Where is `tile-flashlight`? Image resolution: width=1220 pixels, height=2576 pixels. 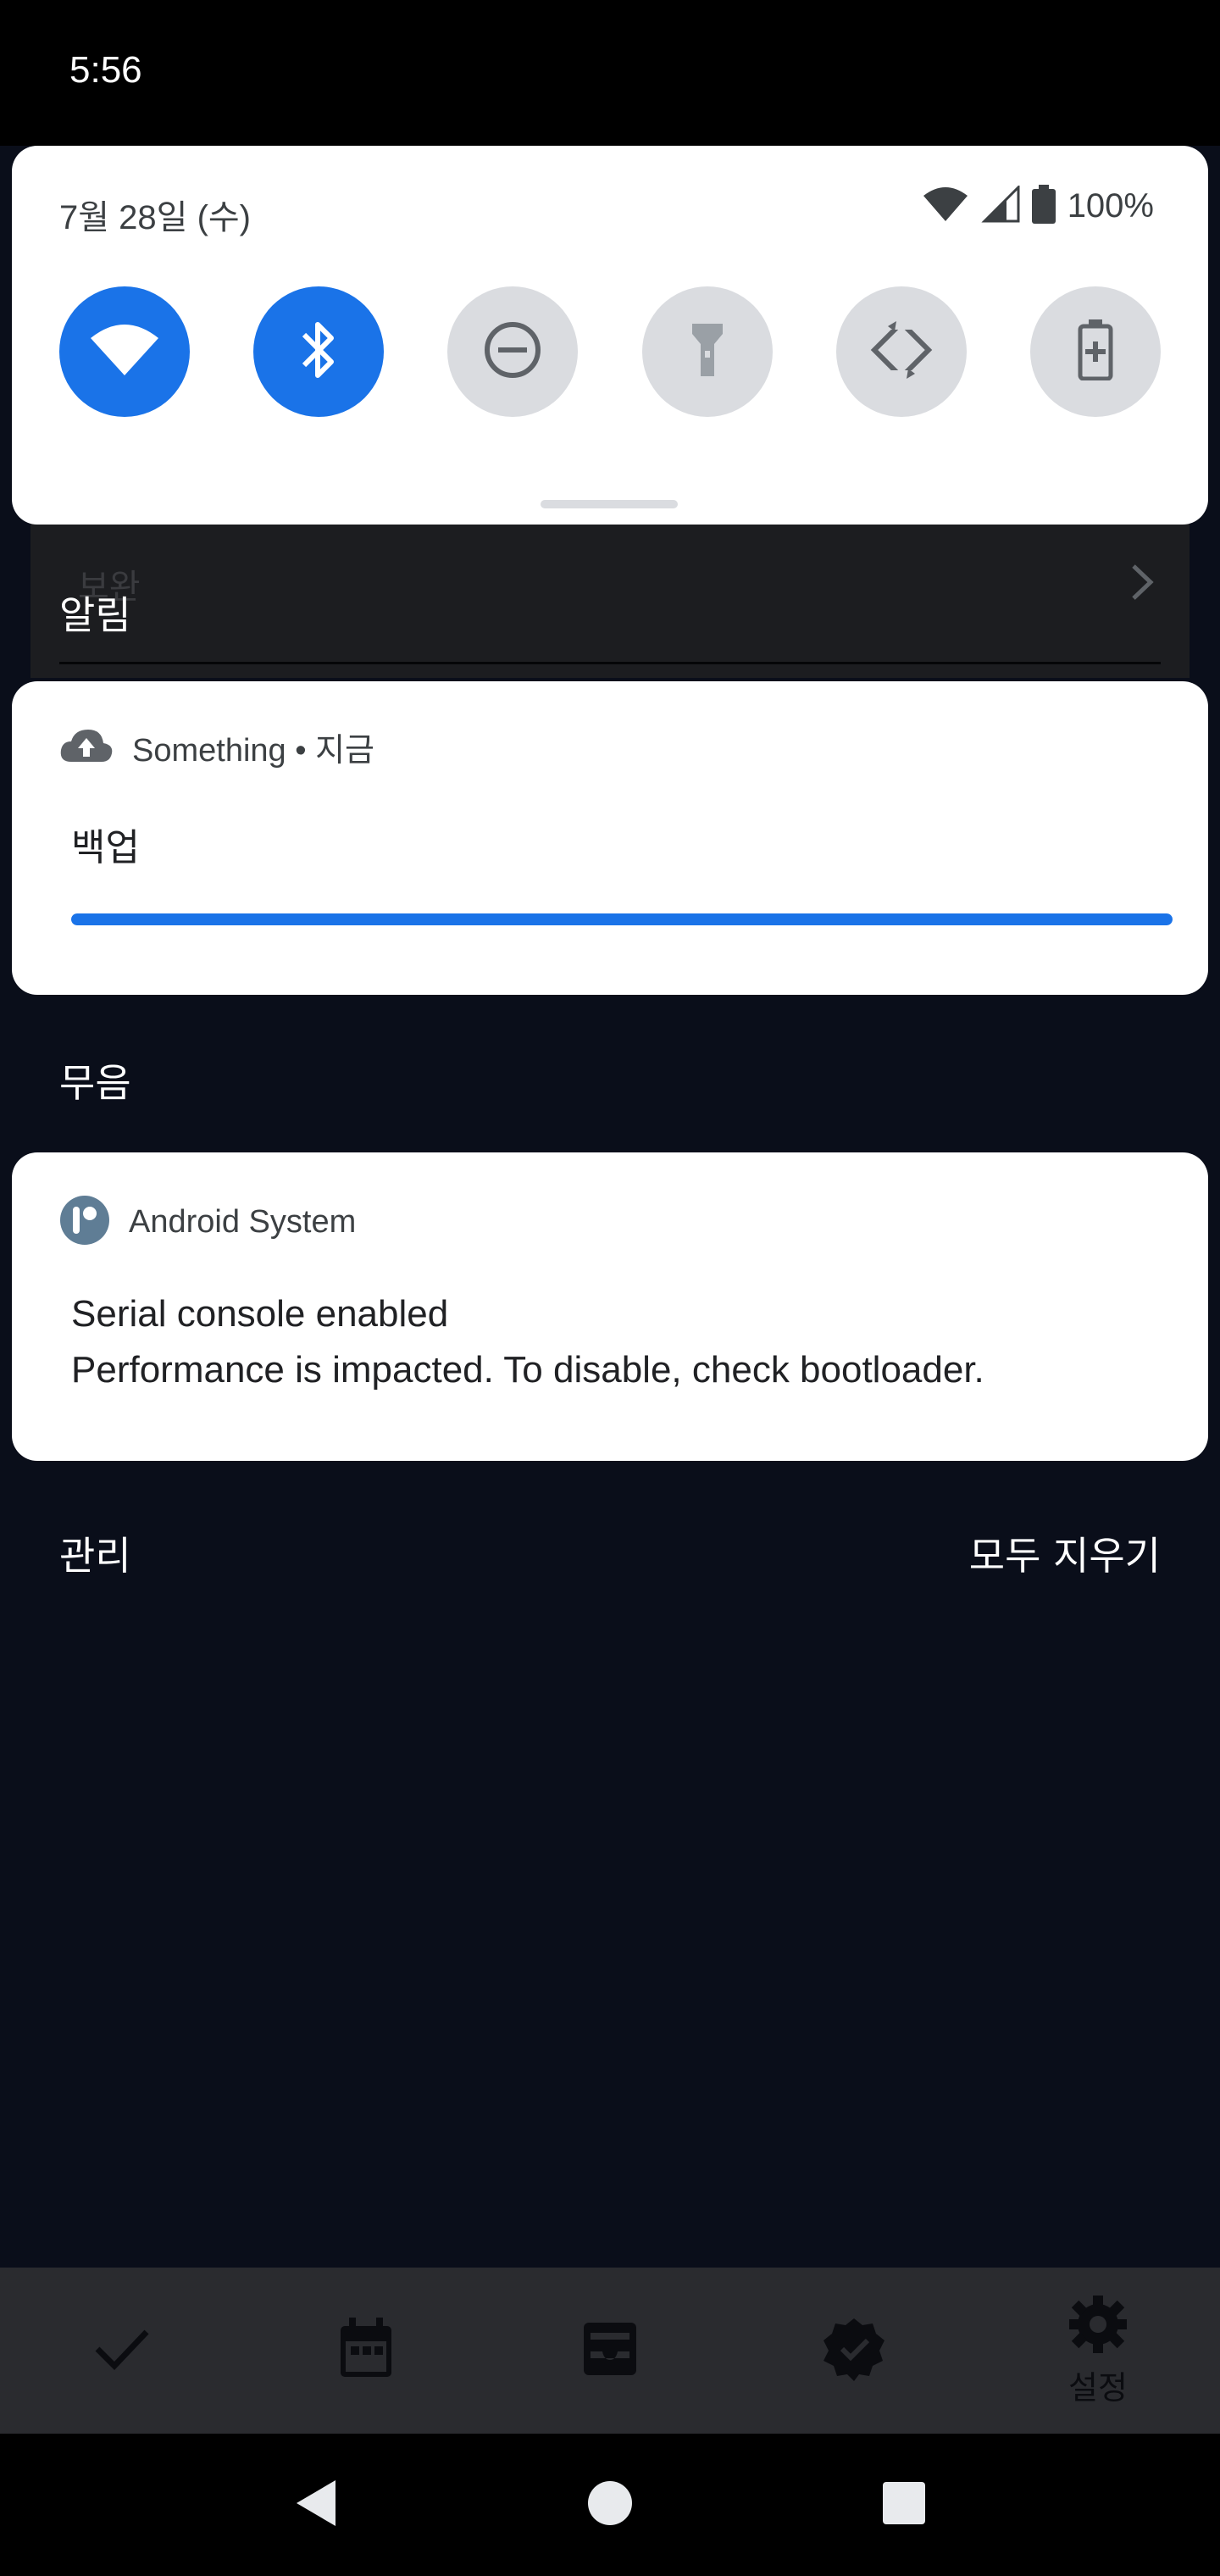
tile-flashlight is located at coordinates (707, 351).